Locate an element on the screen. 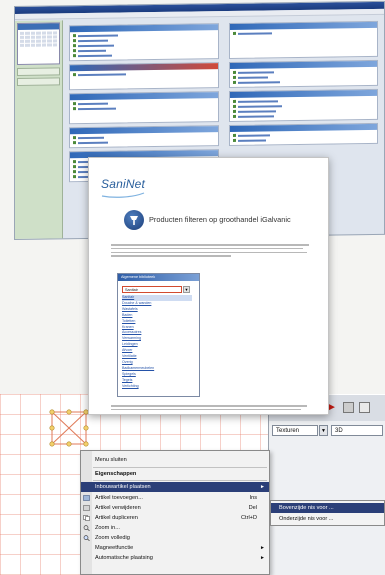  menu-item-label: Artikel dupliceren is located at coordinates (116, 518).